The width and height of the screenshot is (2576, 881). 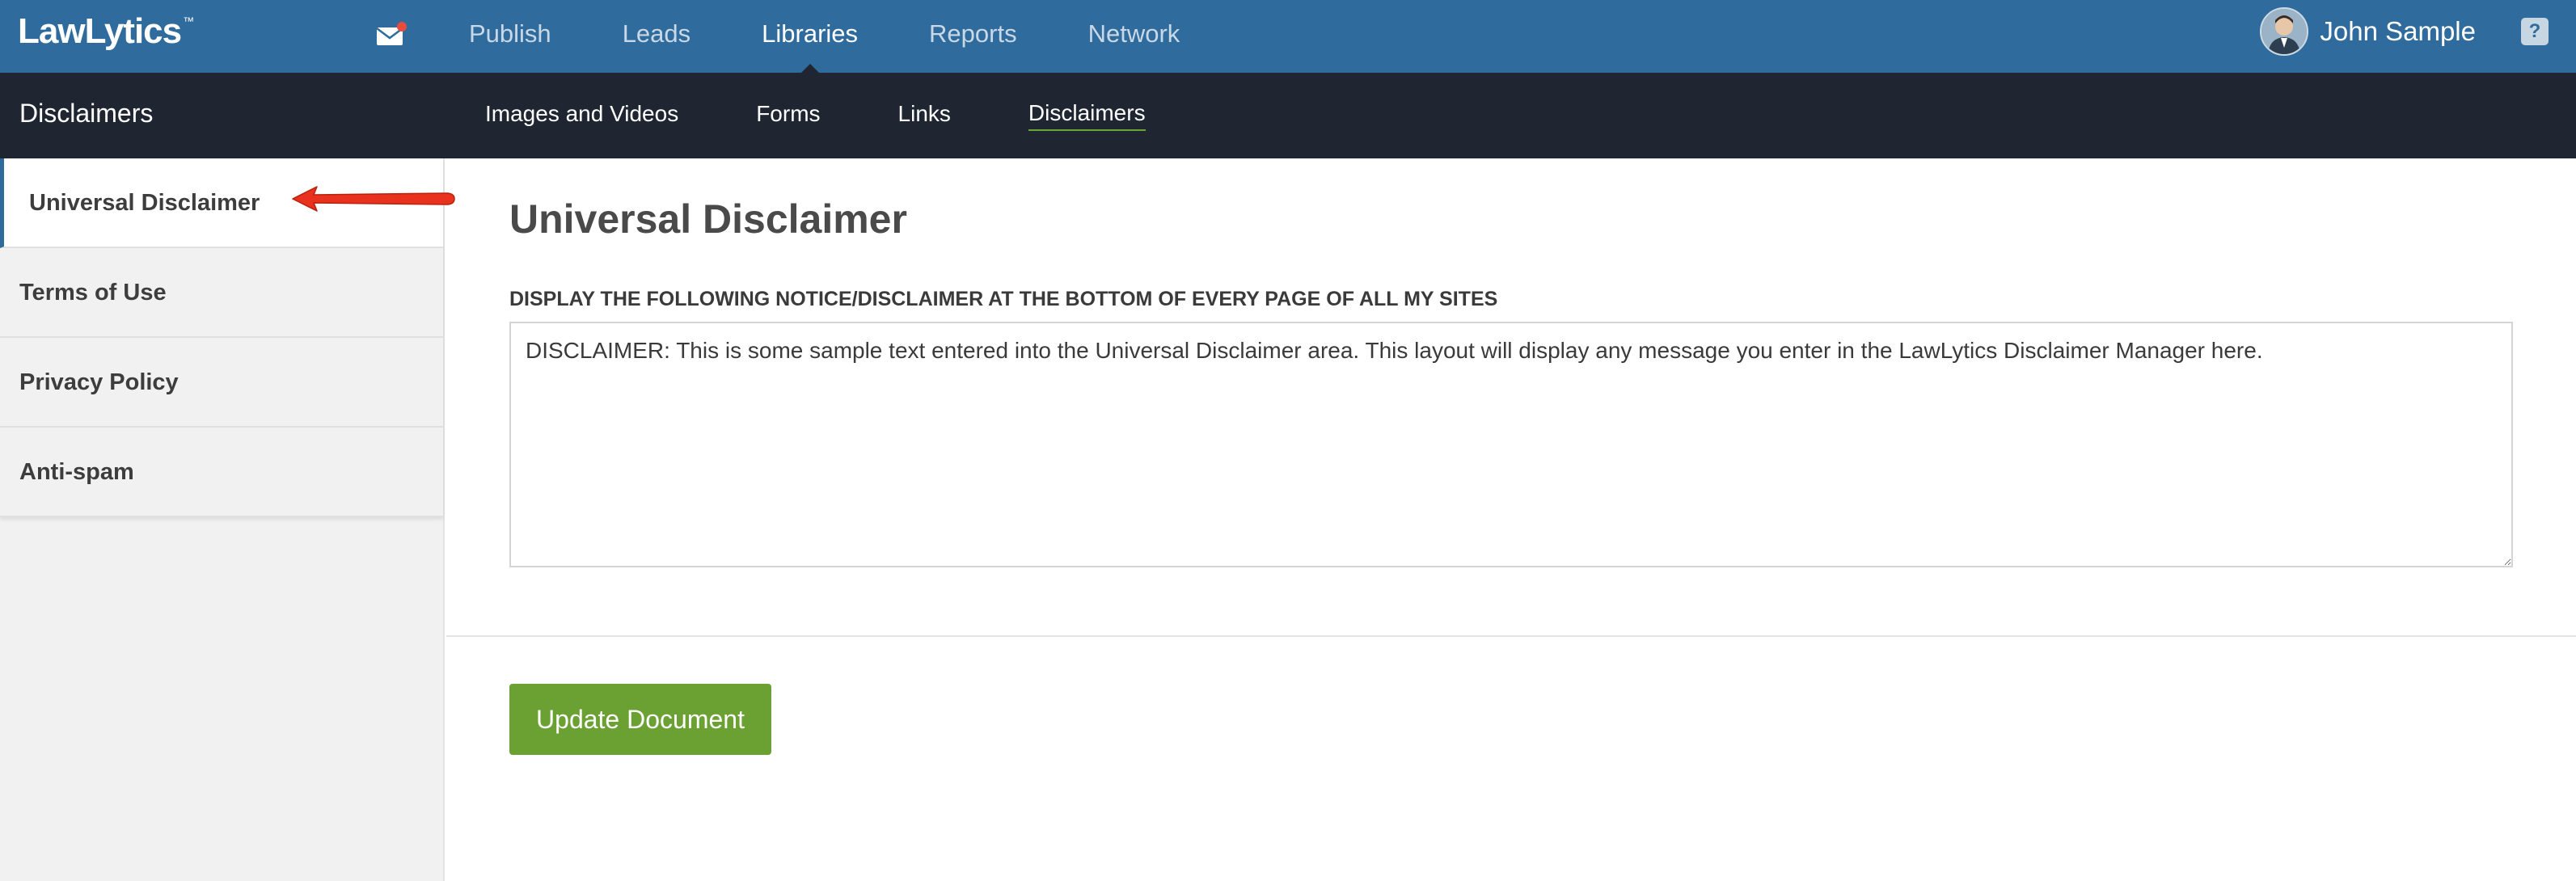 I want to click on tab-images-and-videos: Images and Videos, so click(x=581, y=116).